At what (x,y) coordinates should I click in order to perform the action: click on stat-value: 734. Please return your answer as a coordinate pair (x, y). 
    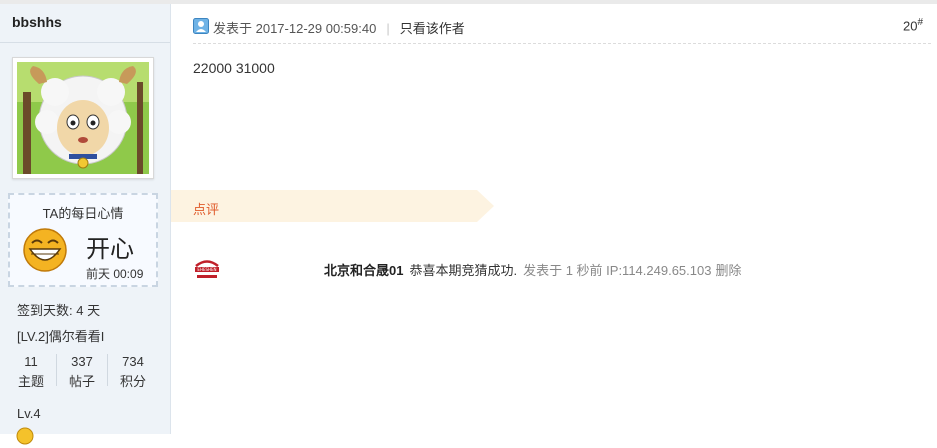
    Looking at the image, I should click on (133, 361).